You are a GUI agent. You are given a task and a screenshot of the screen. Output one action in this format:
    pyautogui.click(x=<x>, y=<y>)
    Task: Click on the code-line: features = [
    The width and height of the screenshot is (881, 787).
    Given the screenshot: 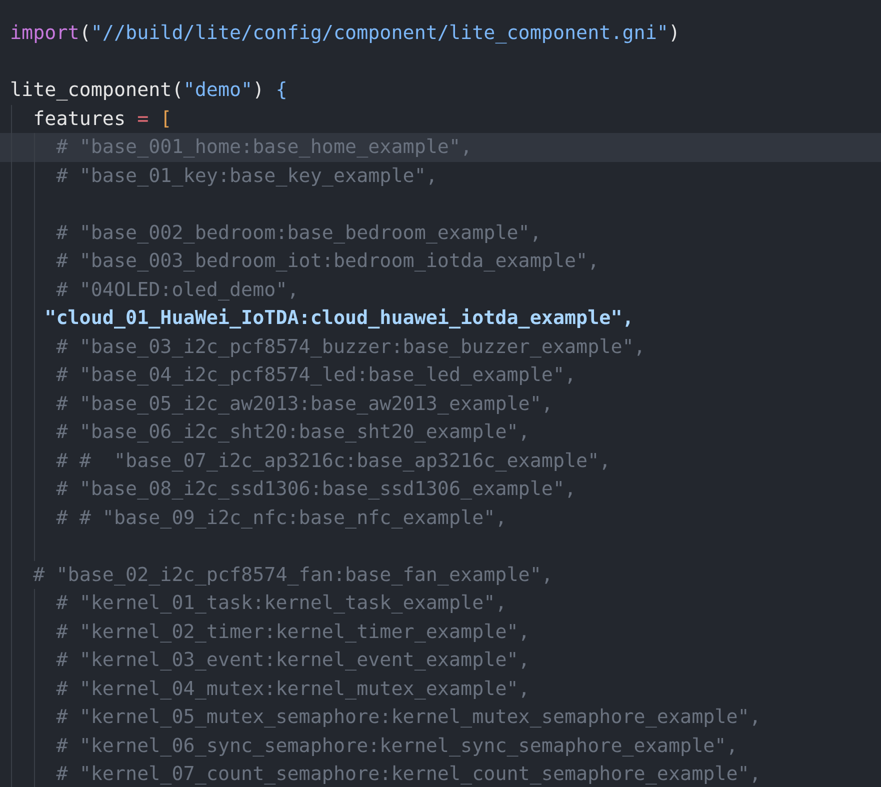 What is the action you would take?
    pyautogui.click(x=102, y=119)
    